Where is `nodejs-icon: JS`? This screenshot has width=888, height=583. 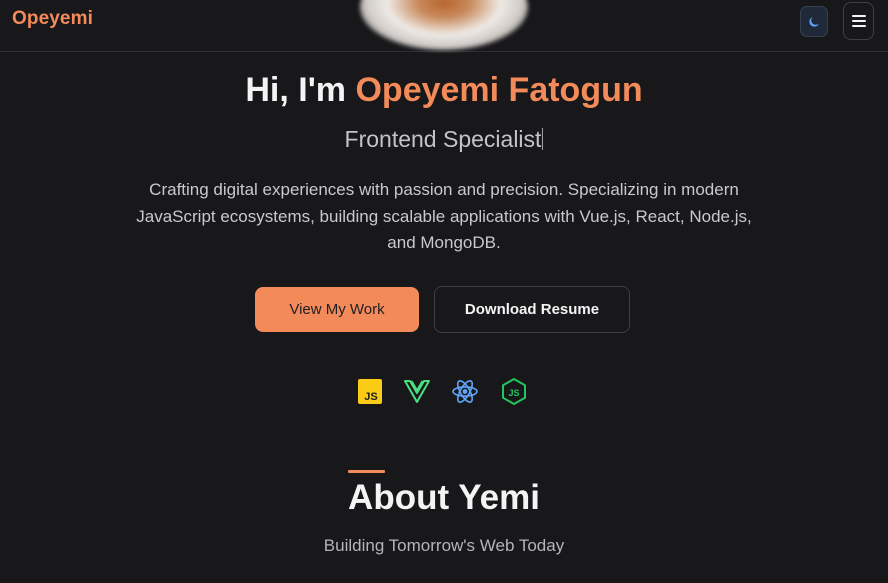
nodejs-icon: JS is located at coordinates (514, 391).